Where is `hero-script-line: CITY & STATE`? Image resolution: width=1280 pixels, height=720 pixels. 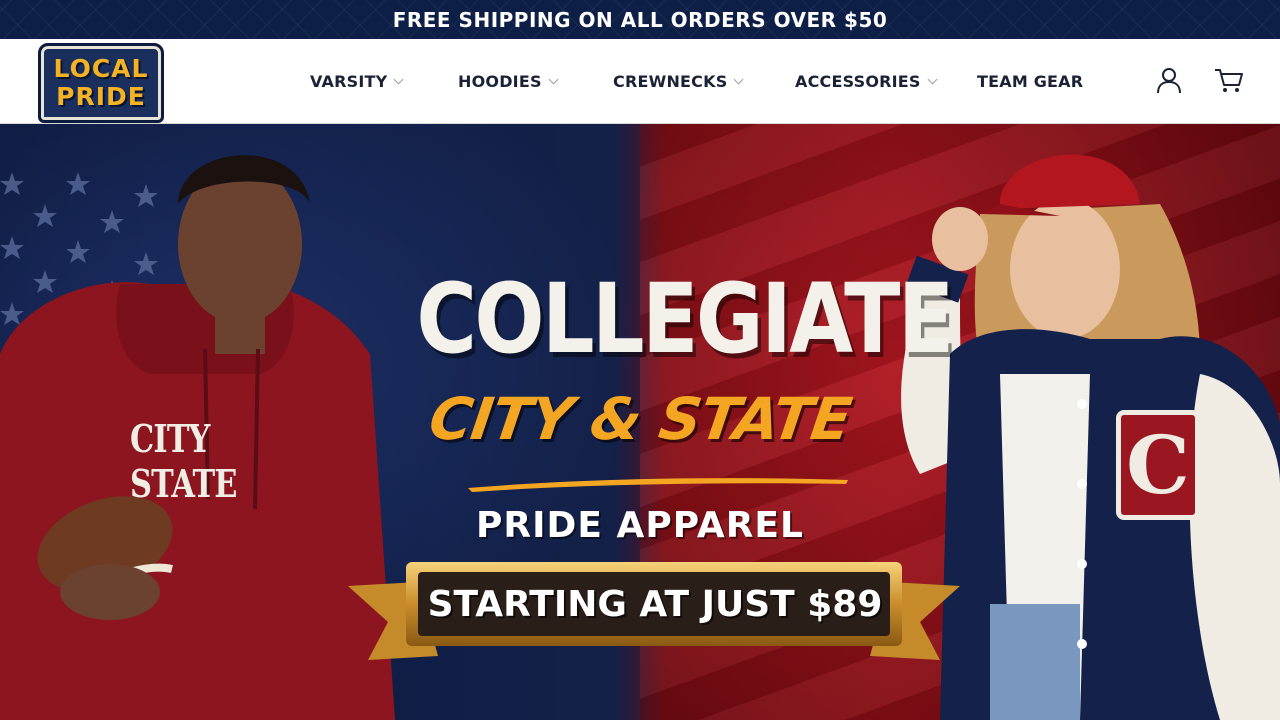
hero-script-line: CITY & STATE is located at coordinates (640, 419).